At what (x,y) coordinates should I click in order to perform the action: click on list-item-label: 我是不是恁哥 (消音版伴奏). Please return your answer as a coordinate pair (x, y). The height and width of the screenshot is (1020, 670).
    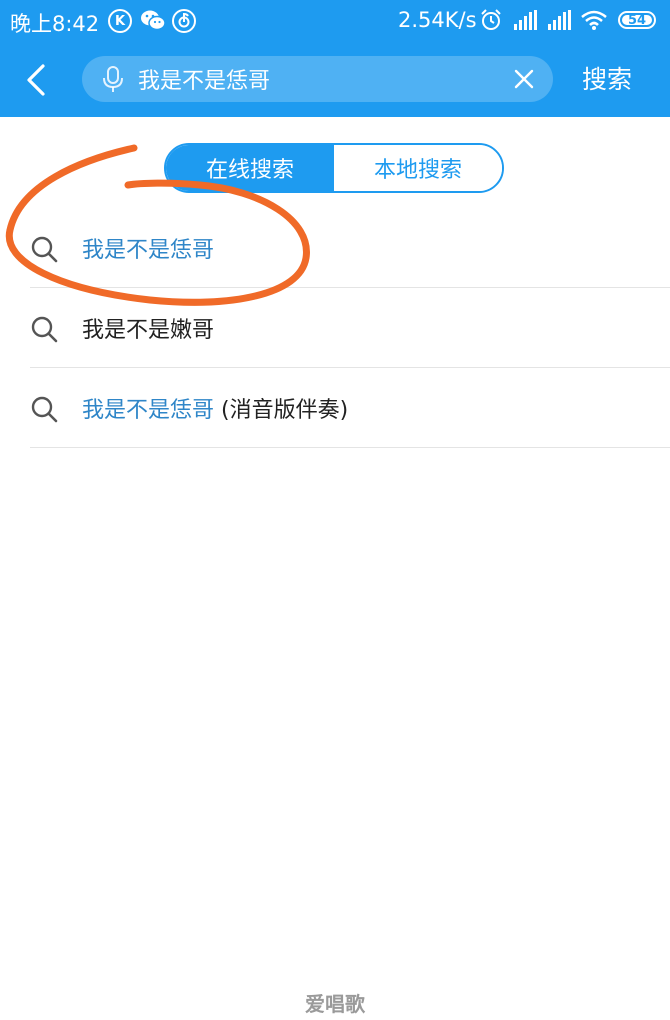
    Looking at the image, I should click on (215, 408).